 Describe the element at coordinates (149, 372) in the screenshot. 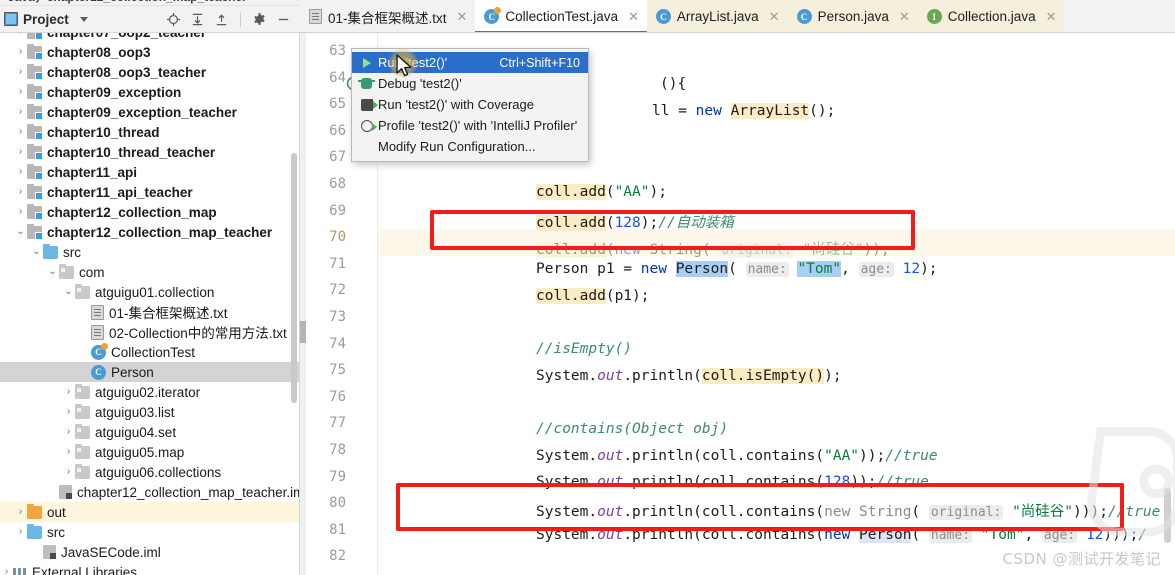

I see `tree-node: ›C Person` at that location.